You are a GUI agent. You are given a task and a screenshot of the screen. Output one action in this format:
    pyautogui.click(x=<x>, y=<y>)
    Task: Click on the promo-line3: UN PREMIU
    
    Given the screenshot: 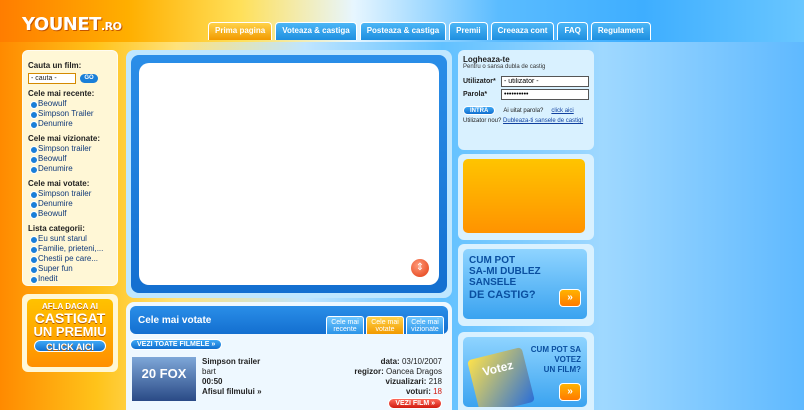 What is the action you would take?
    pyautogui.click(x=70, y=331)
    